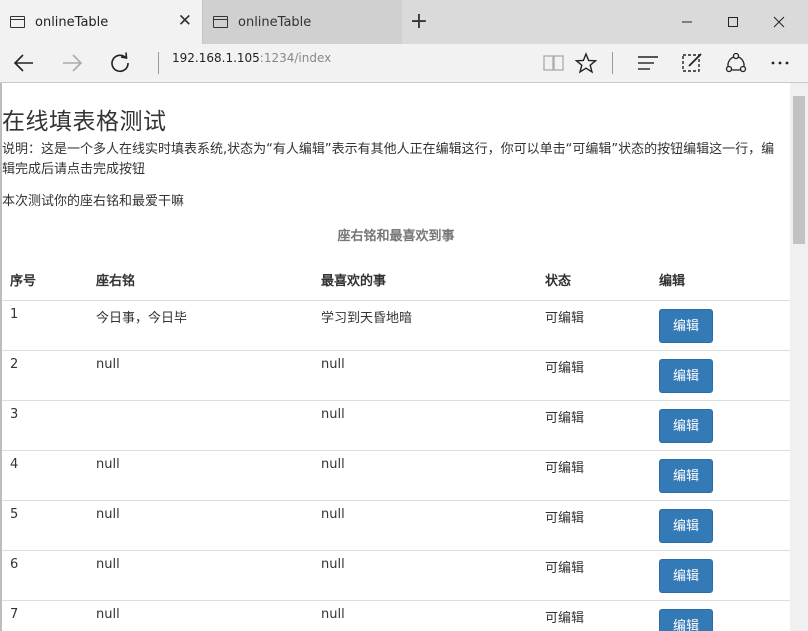  What do you see at coordinates (692, 63) in the screenshot?
I see `web-note-icon` at bounding box center [692, 63].